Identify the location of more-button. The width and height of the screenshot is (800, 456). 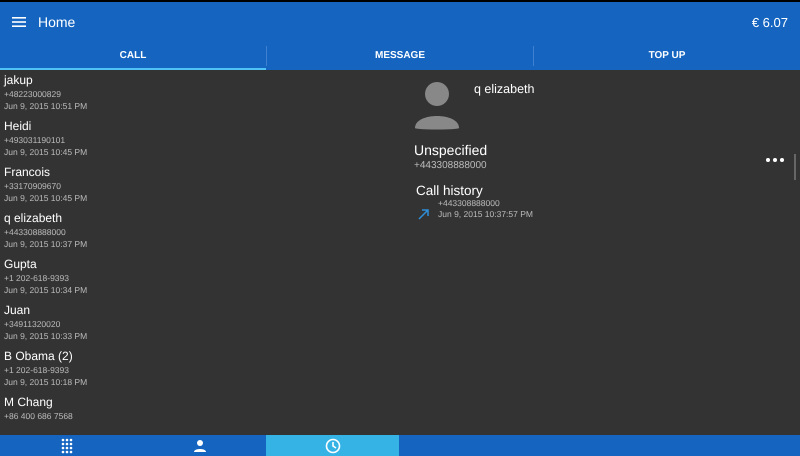
(775, 160).